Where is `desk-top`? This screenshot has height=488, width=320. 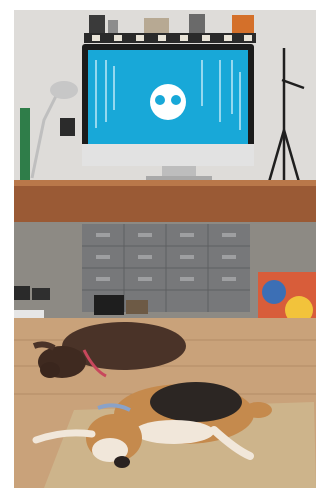 desk-top is located at coordinates (165, 201).